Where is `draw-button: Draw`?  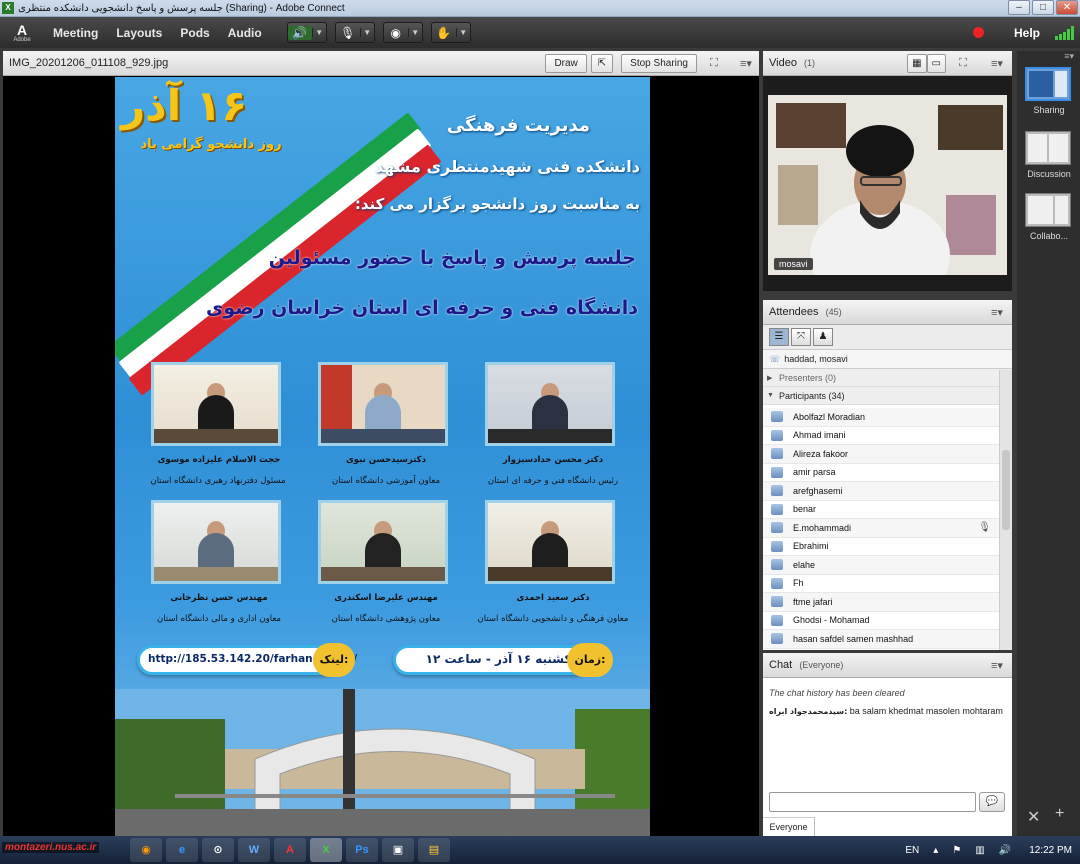 draw-button: Draw is located at coordinates (566, 63).